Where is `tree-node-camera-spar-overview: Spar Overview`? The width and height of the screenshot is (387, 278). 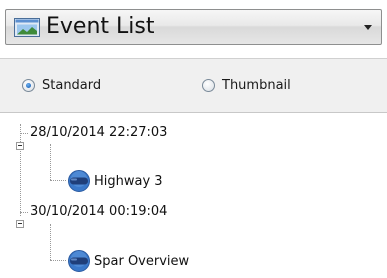
tree-node-camera-spar-overview: Spar Overview is located at coordinates (110, 260).